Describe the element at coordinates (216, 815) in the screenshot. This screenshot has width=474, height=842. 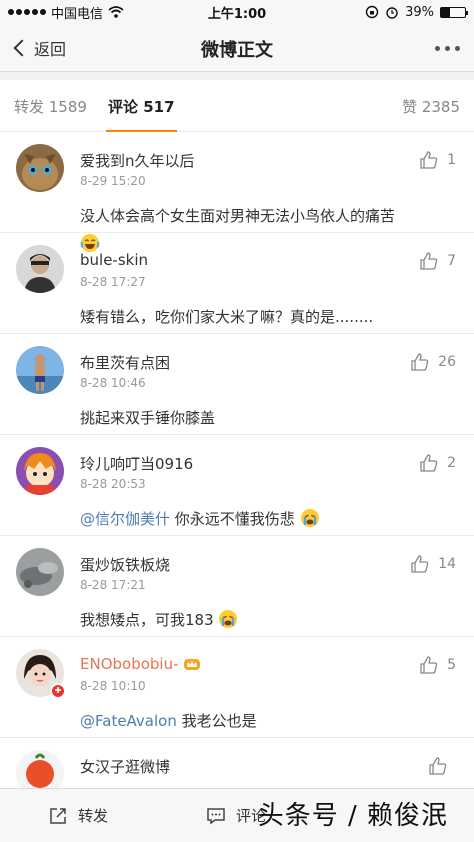
I see `comment-icon` at that location.